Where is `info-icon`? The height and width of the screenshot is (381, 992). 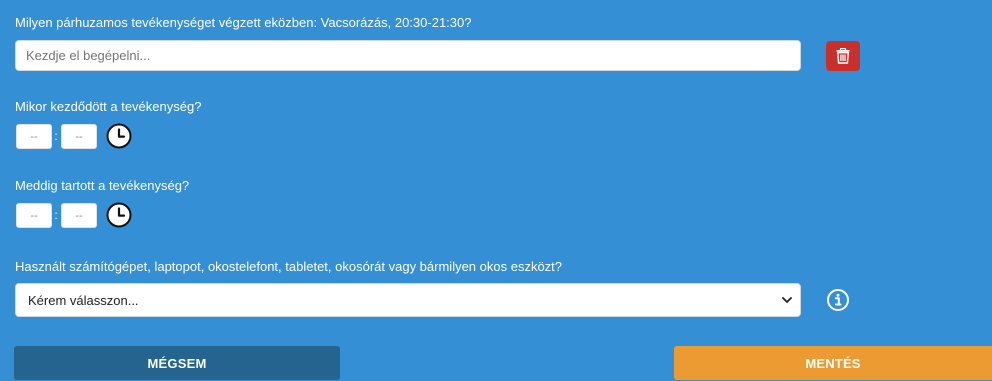
info-icon is located at coordinates (838, 300).